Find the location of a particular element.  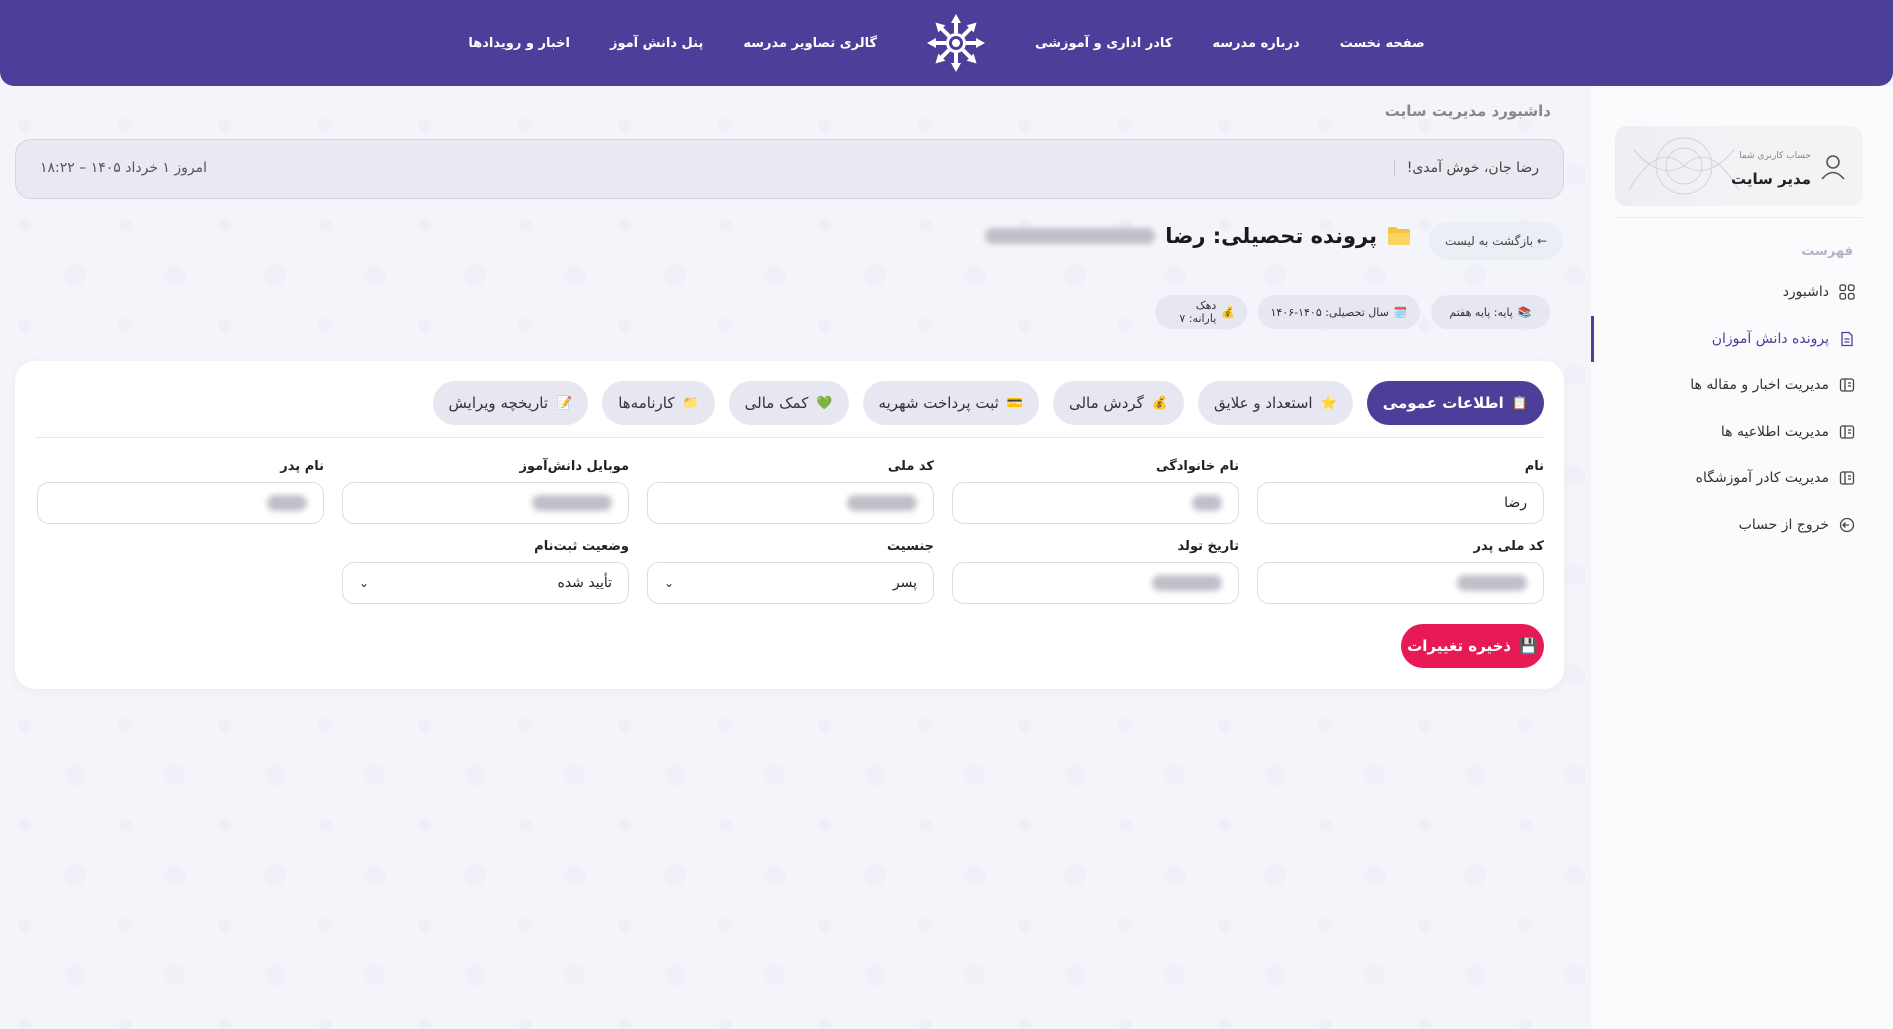

clipboard-icon: 📋 is located at coordinates (1519, 403).